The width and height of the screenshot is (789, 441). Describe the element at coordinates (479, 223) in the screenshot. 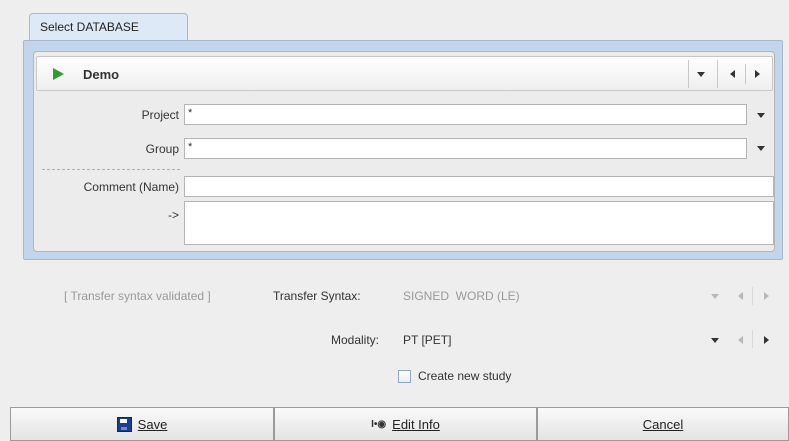

I see `arrow-field` at that location.